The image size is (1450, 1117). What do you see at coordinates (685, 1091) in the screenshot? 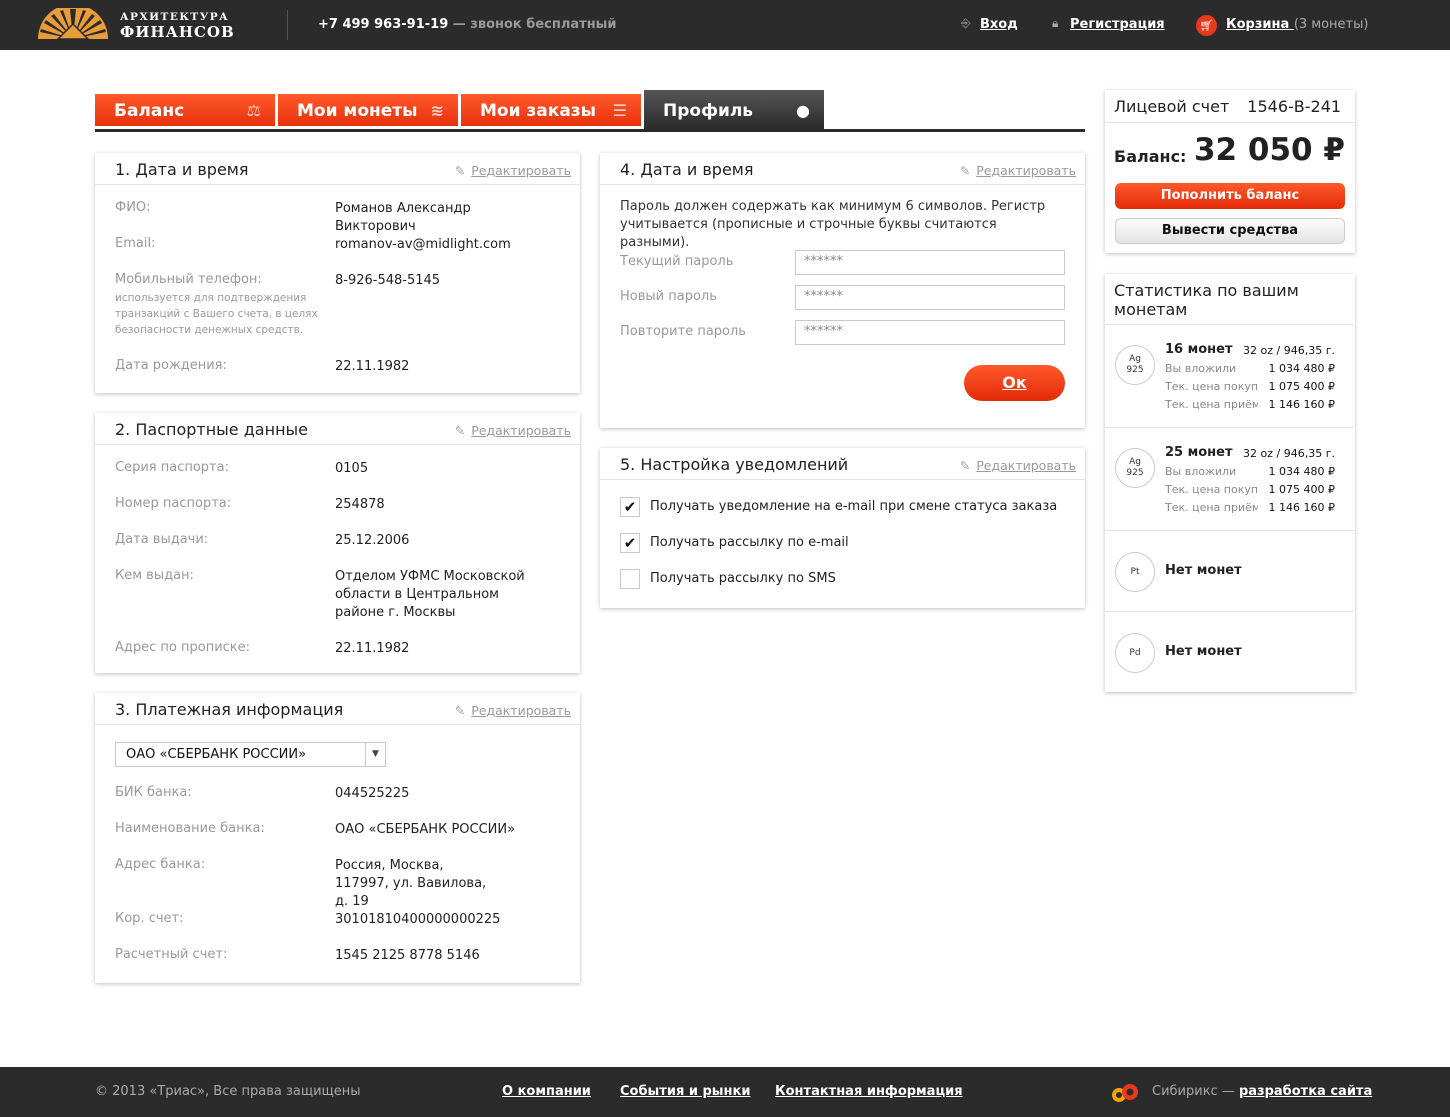
I see `footer-link-events: События и рынки` at bounding box center [685, 1091].